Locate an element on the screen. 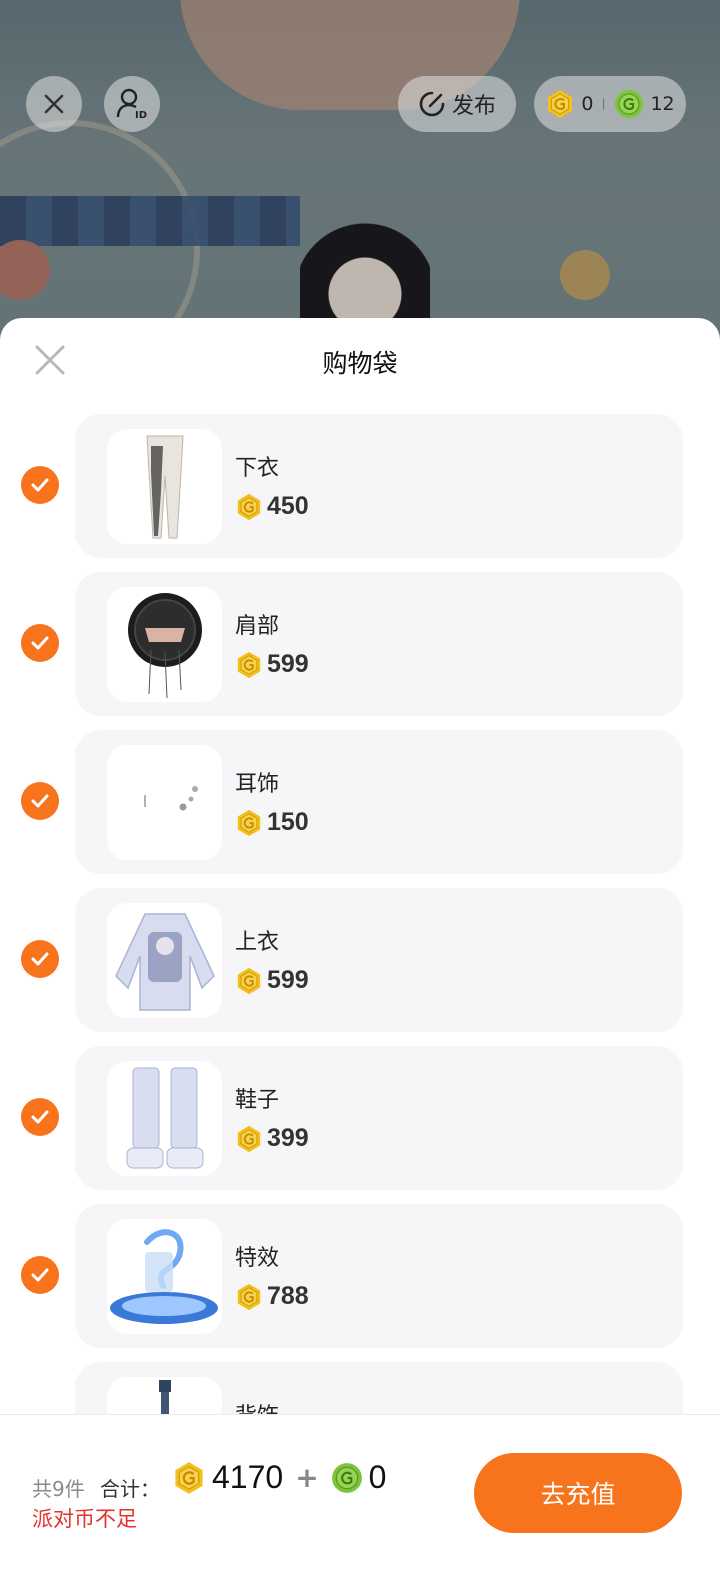 The height and width of the screenshot is (1584, 720). item-price: 450 is located at coordinates (272, 506).